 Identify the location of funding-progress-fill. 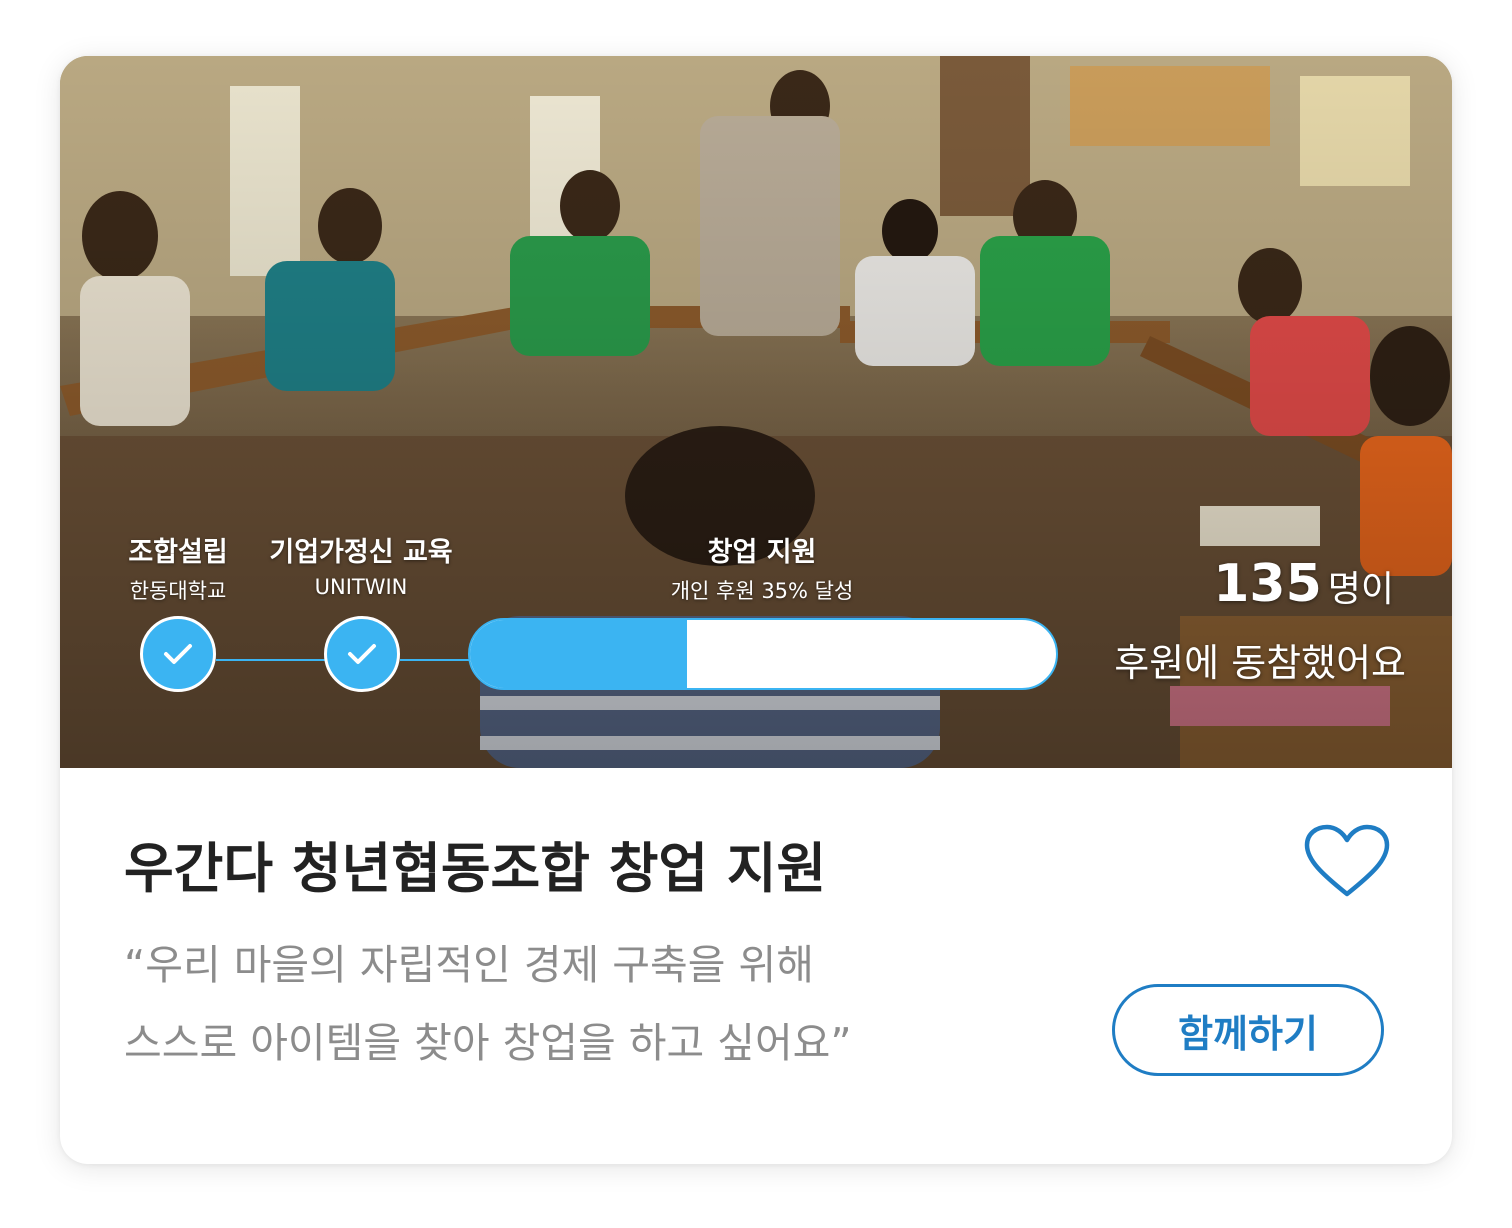
(578, 654).